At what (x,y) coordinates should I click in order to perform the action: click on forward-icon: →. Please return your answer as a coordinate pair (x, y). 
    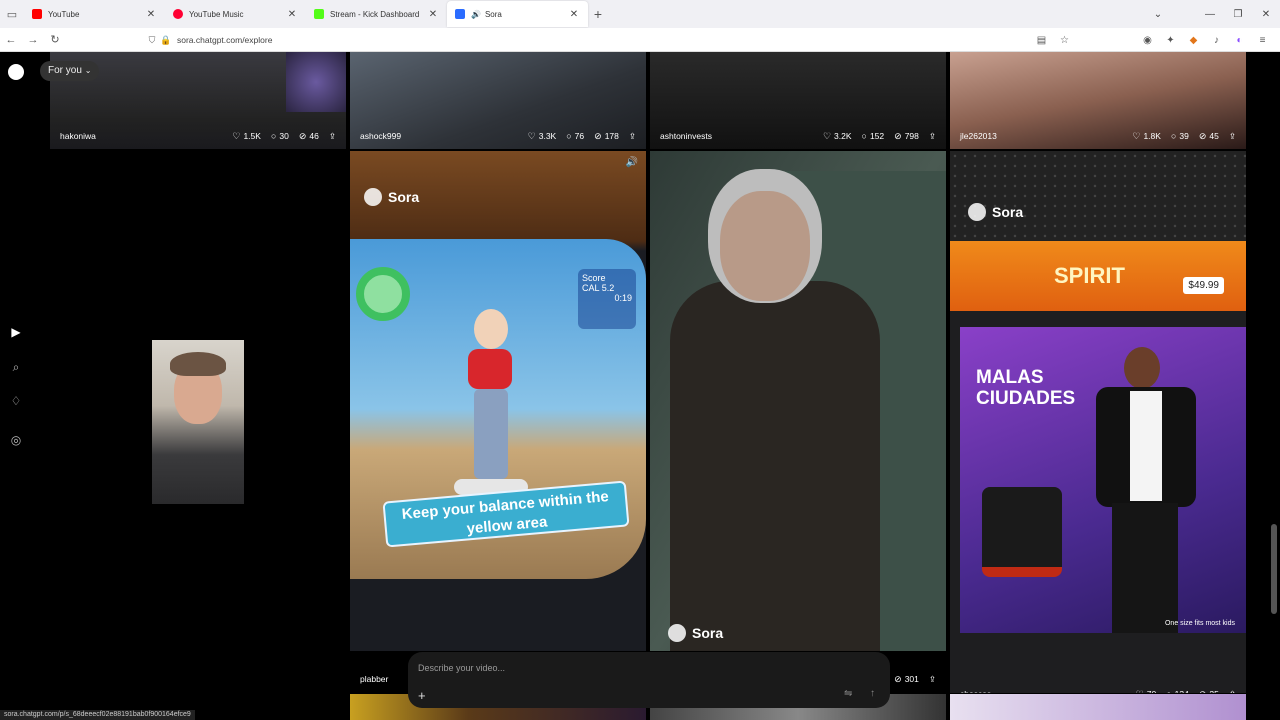
    Looking at the image, I should click on (33, 40).